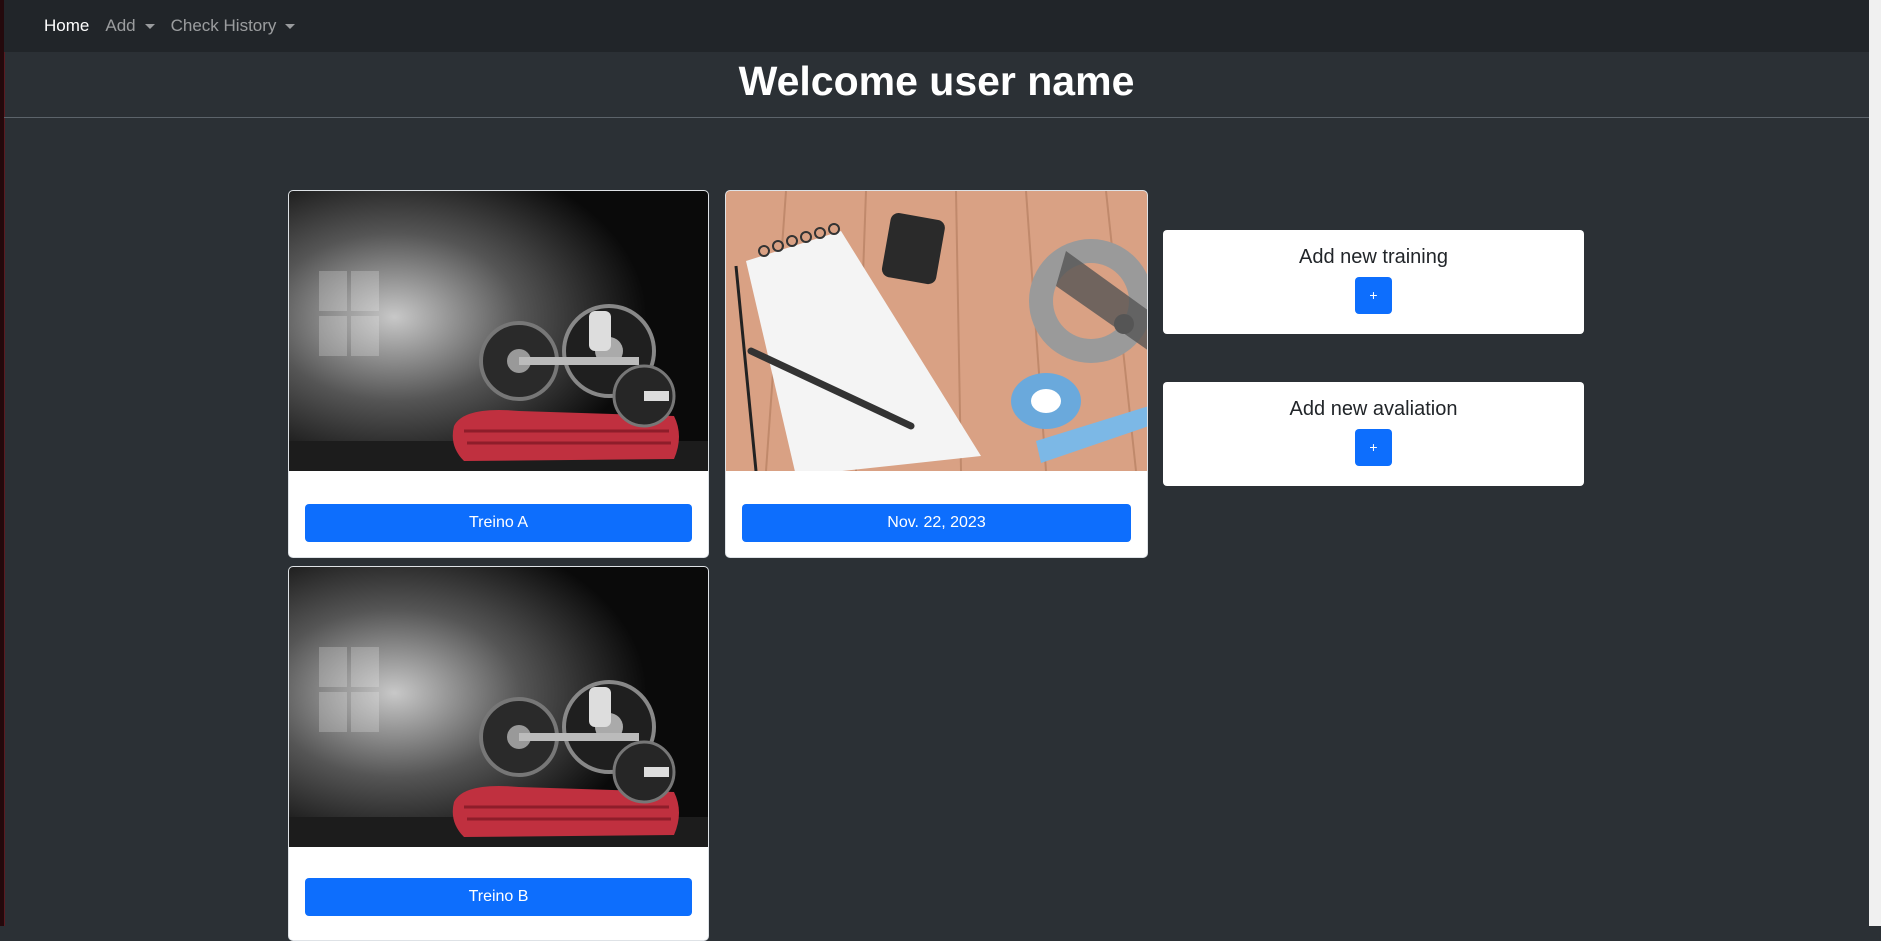  I want to click on add-training-title: Add new training, so click(1373, 257).